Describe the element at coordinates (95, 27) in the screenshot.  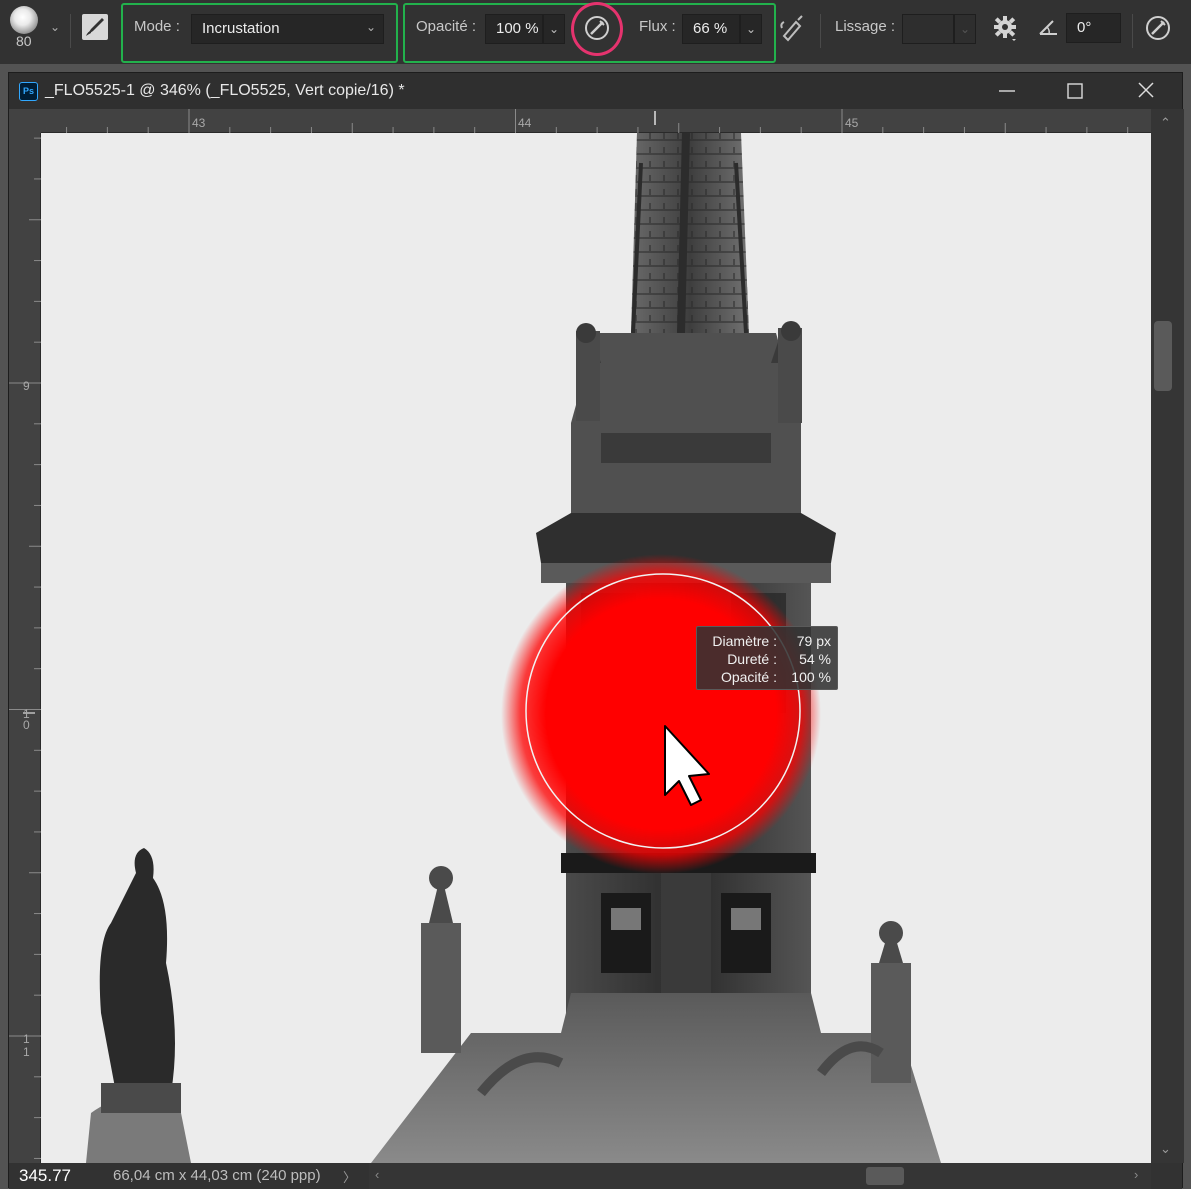
I see `toggle-brush-panel-icon` at that location.